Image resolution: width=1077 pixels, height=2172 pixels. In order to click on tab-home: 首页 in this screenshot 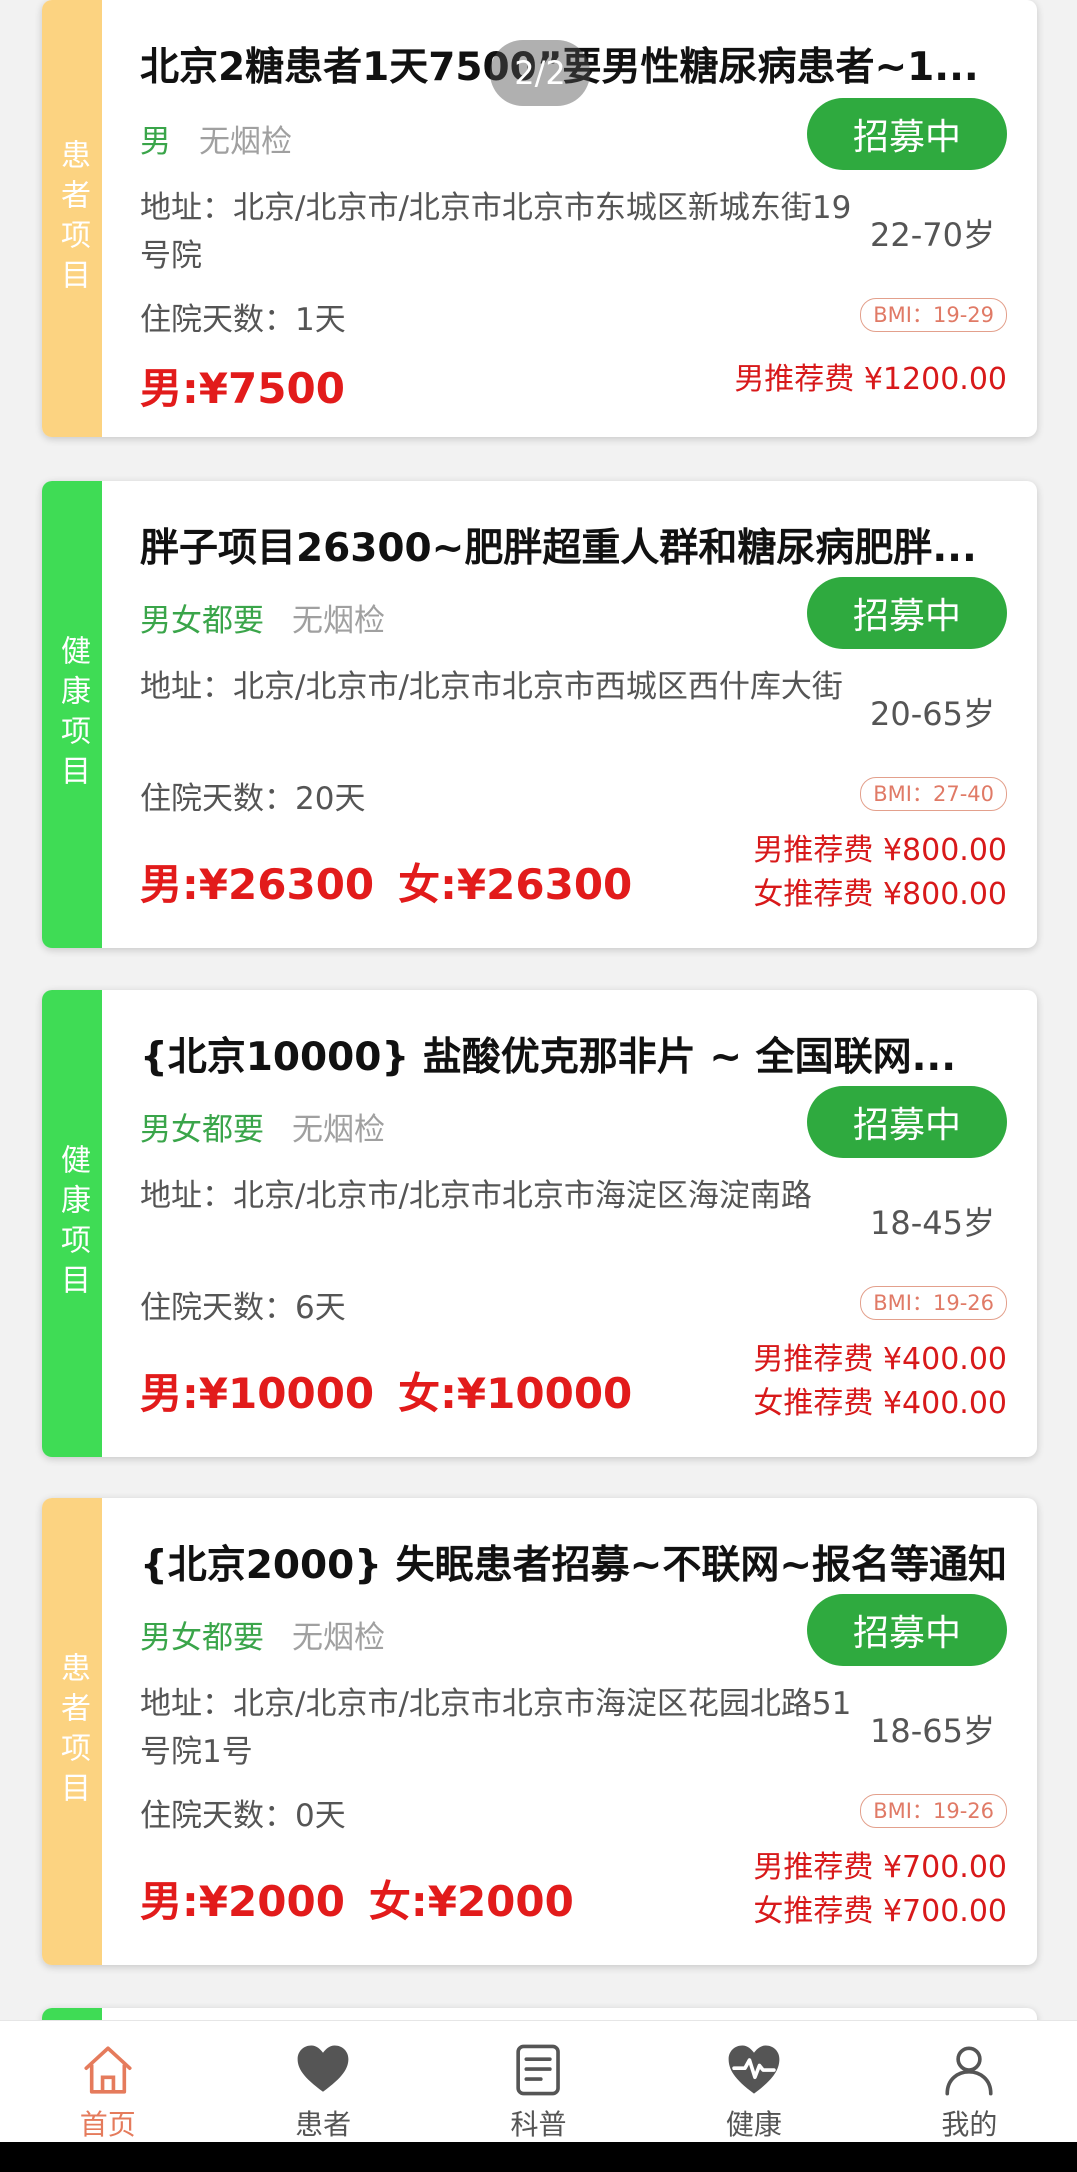, I will do `click(107, 2082)`.